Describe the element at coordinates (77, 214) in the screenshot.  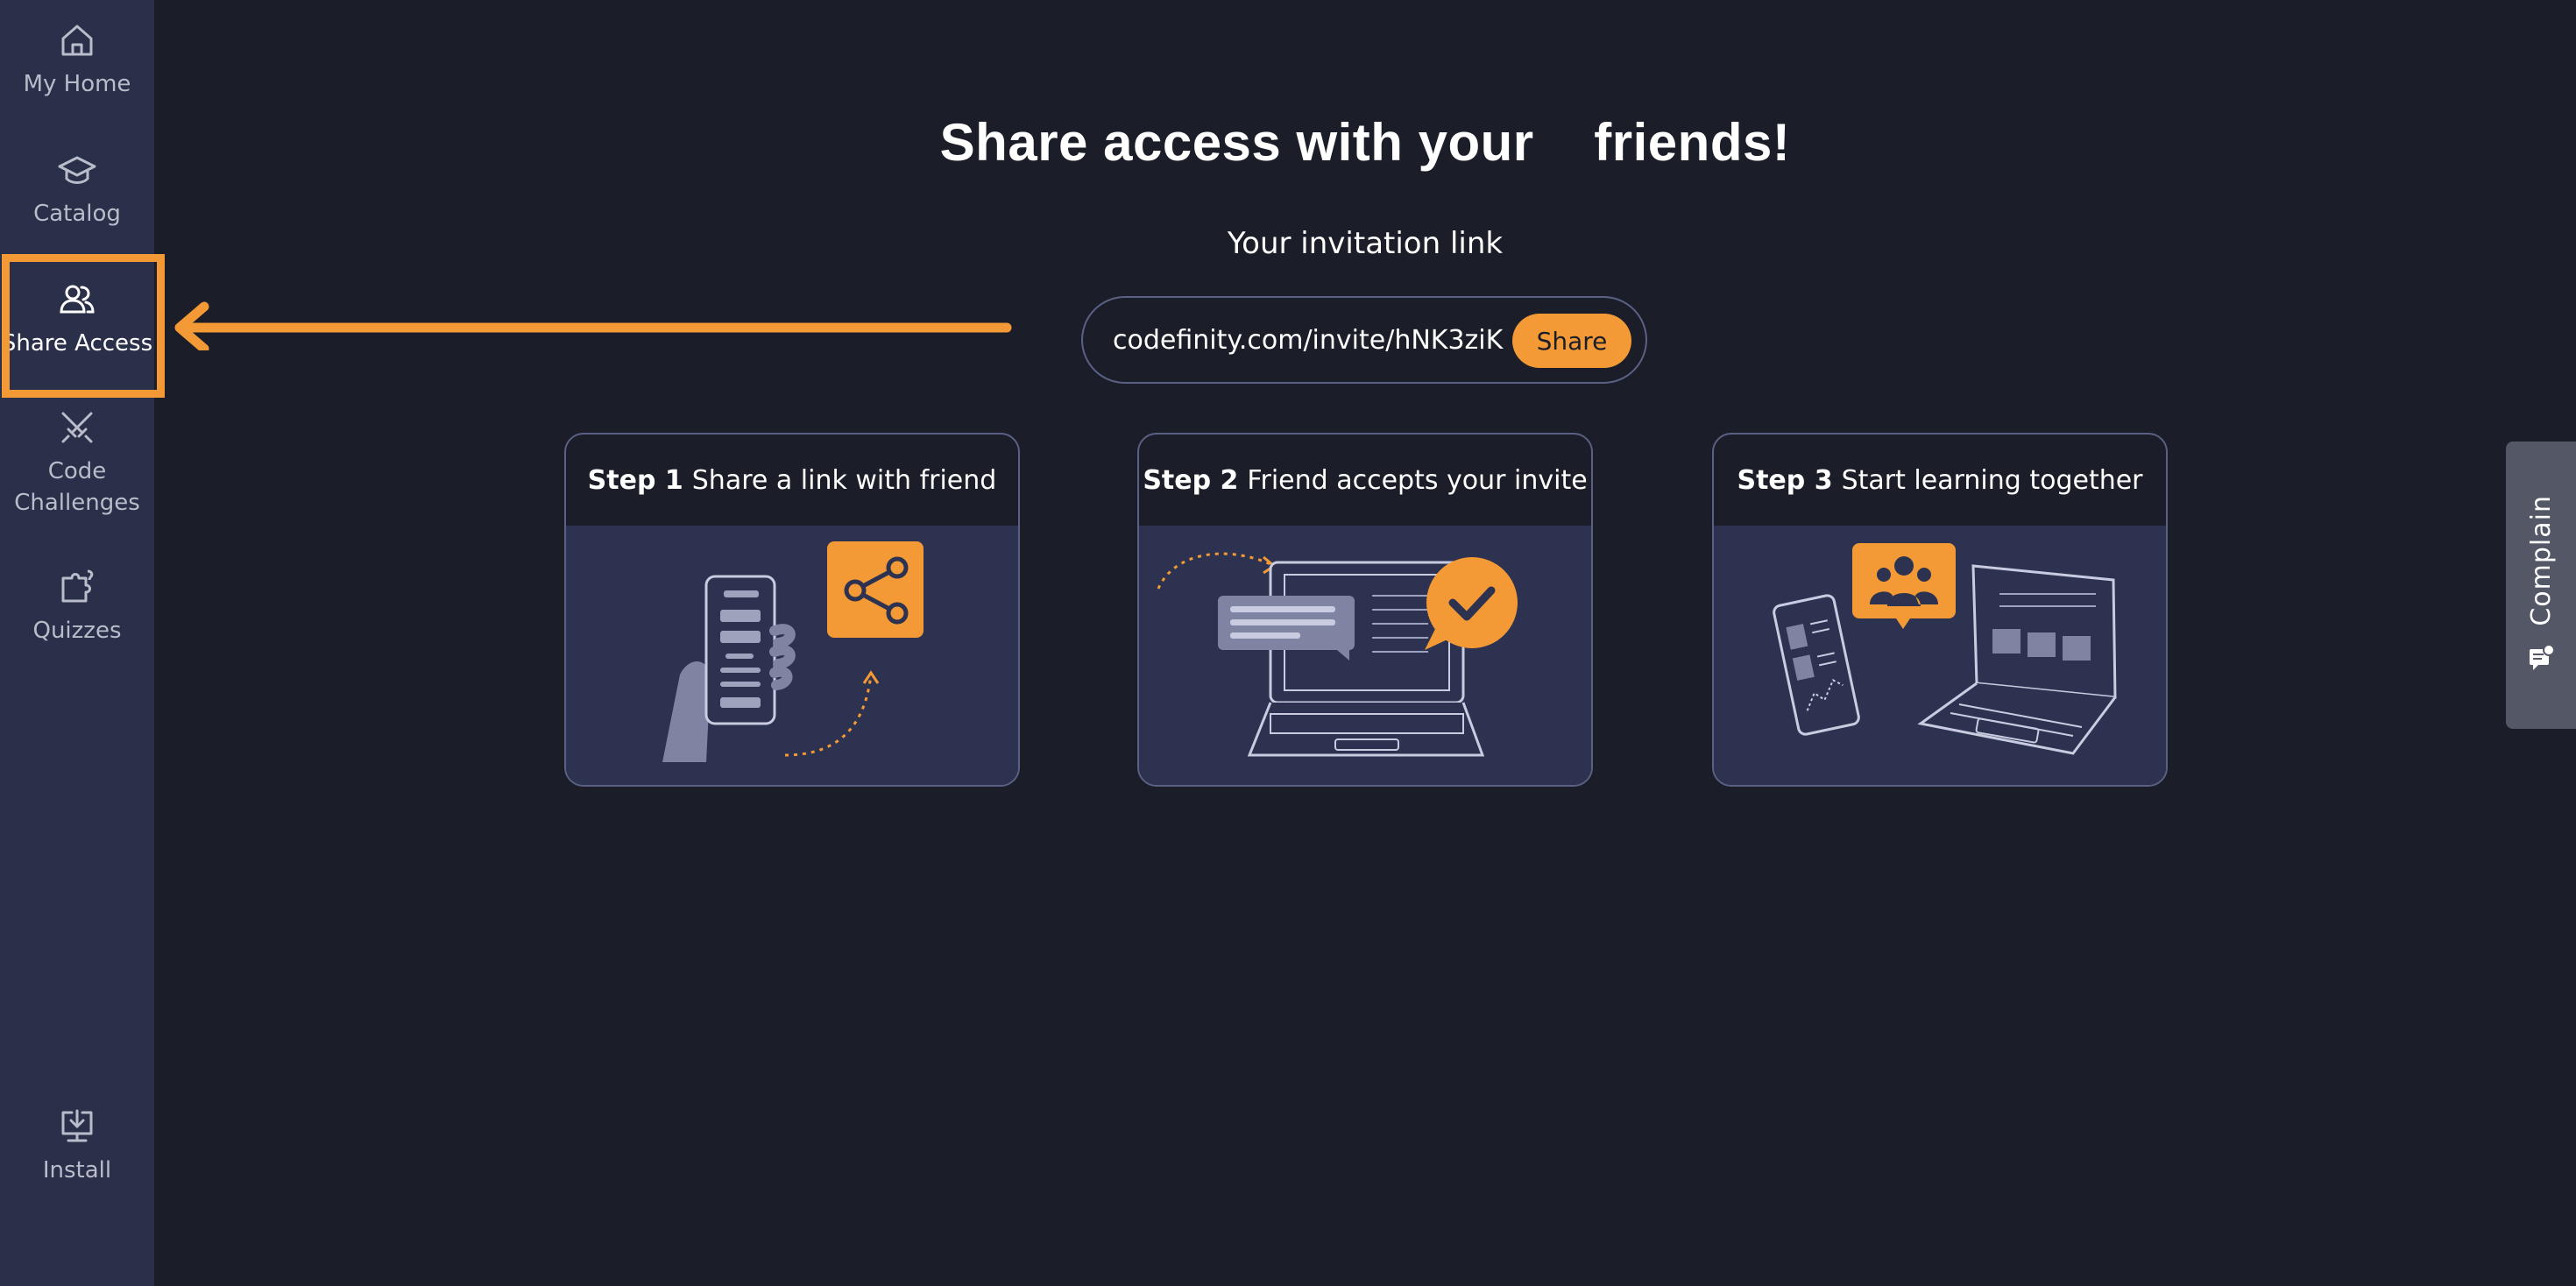
I see `sidebar-item-label: Catalog` at that location.